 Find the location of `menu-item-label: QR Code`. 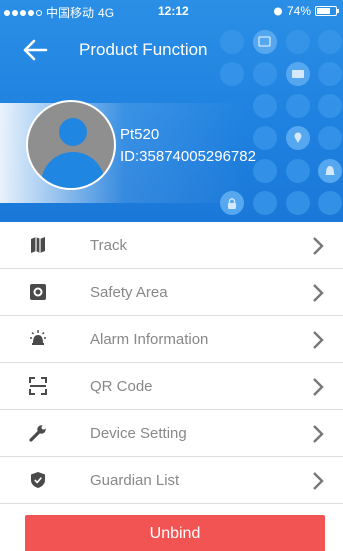

menu-item-label: QR Code is located at coordinates (121, 386).